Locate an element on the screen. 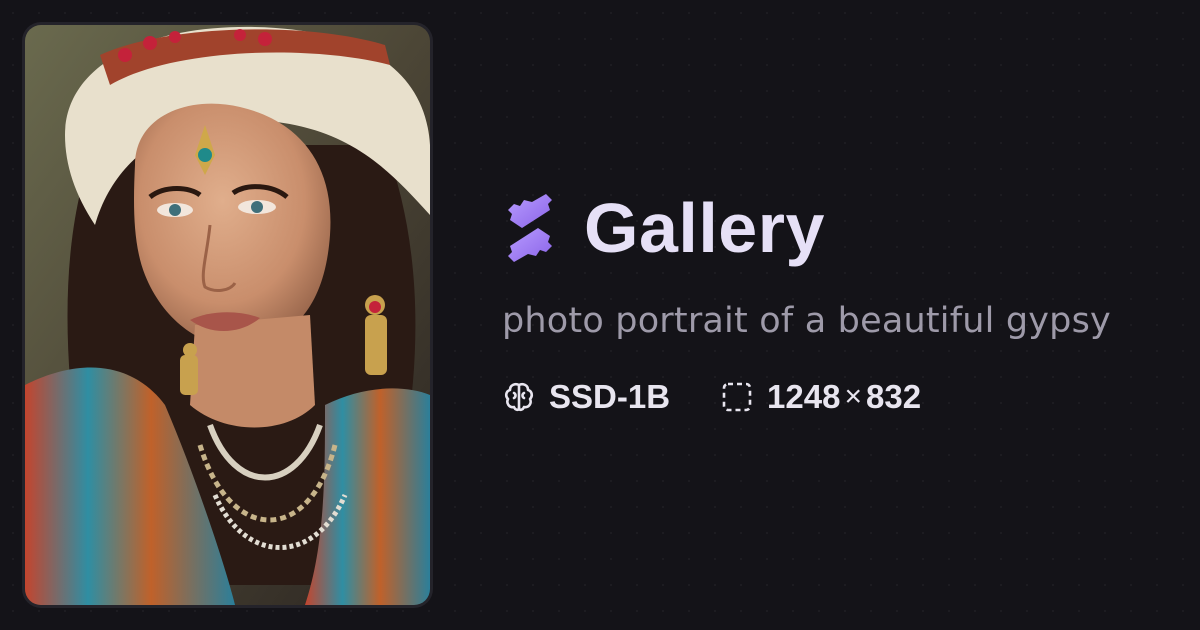 Image resolution: width=1200 pixels, height=630 pixels. dashed-frame-icon is located at coordinates (737, 397).